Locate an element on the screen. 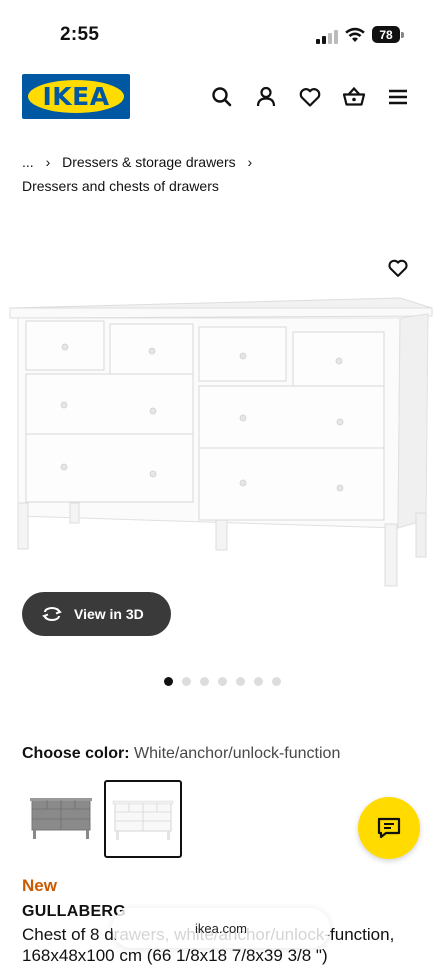 The width and height of the screenshot is (442, 966). chat-icon is located at coordinates (389, 828).